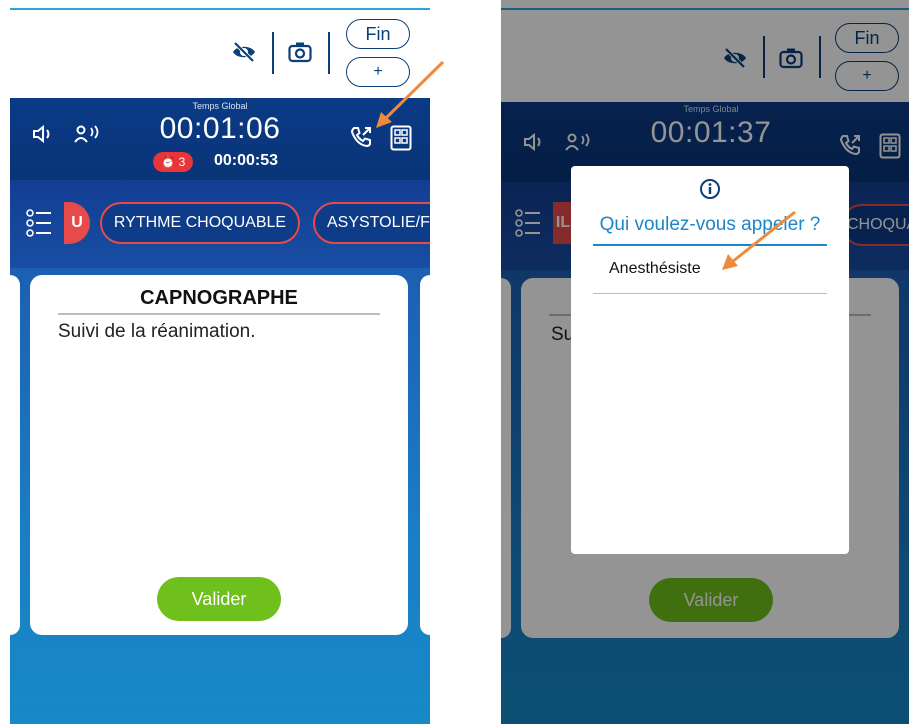 This screenshot has height=724, width=909. What do you see at coordinates (378, 72) in the screenshot?
I see `add-button: +` at bounding box center [378, 72].